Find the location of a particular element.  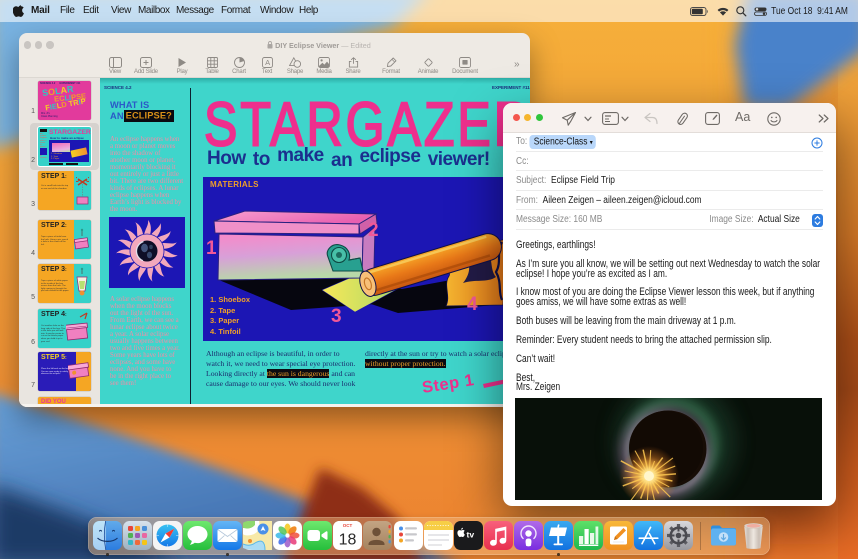

svg-text: tv is located at coordinates (471, 534).